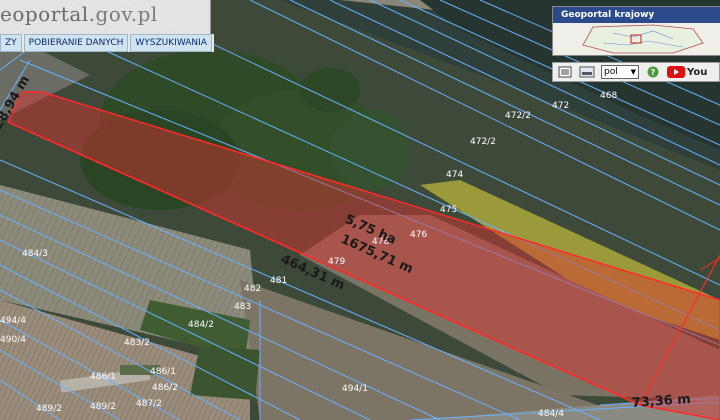 The width and height of the screenshot is (720, 420). What do you see at coordinates (676, 72) in the screenshot?
I see `youtube-play-icon` at bounding box center [676, 72].